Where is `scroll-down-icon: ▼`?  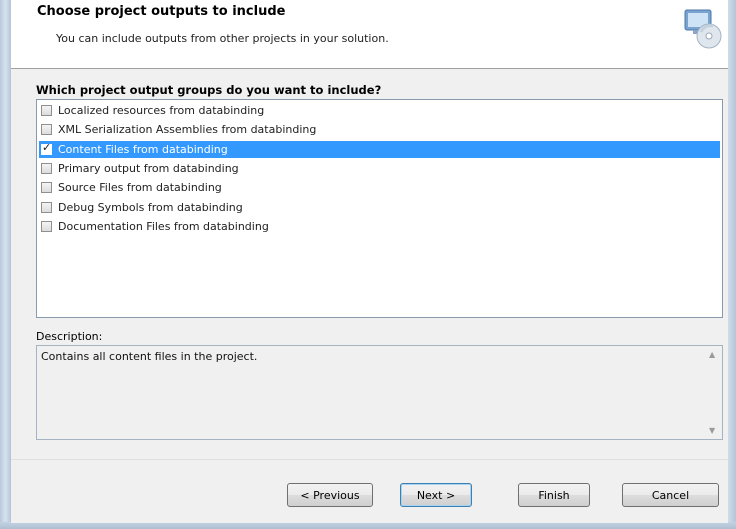
scroll-down-icon: ▼ is located at coordinates (712, 430).